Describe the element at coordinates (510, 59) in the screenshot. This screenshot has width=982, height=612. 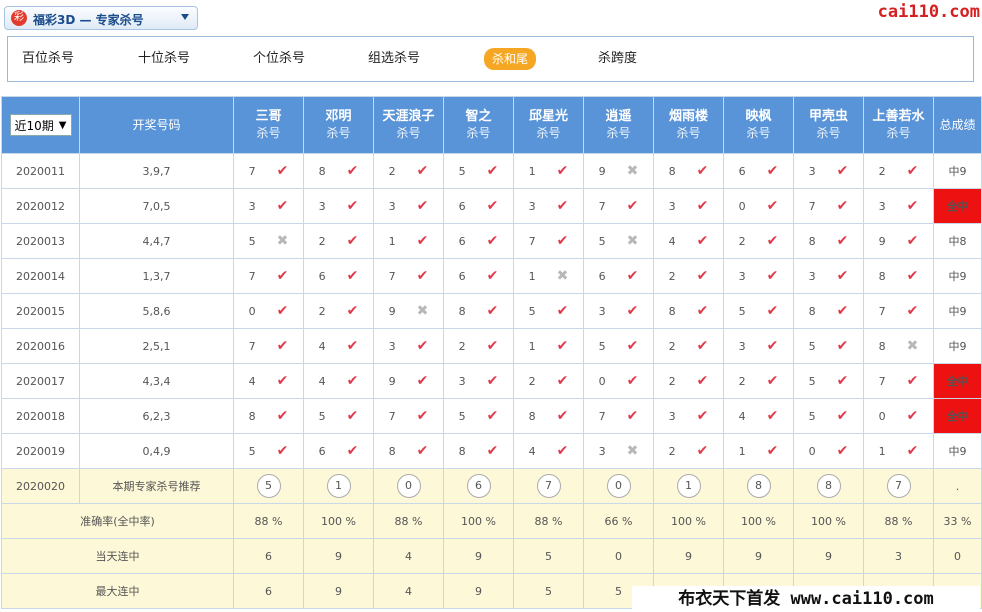
I see `tab-sum-tail-kill: 杀和尾` at that location.